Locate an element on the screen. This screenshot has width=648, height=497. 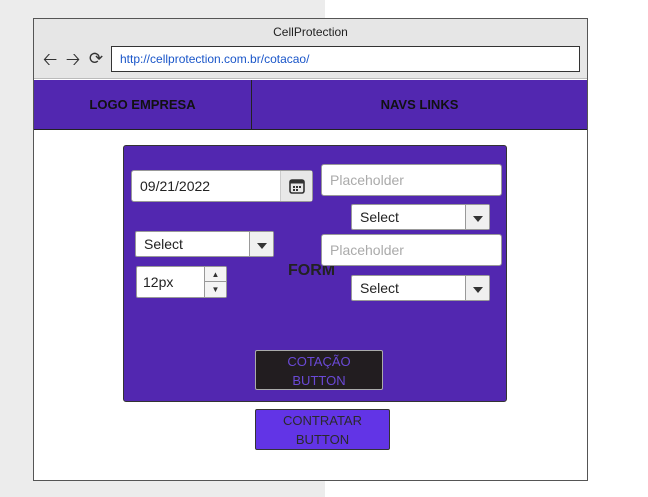
arrow-left-icon: 🡠 is located at coordinates (50, 59).